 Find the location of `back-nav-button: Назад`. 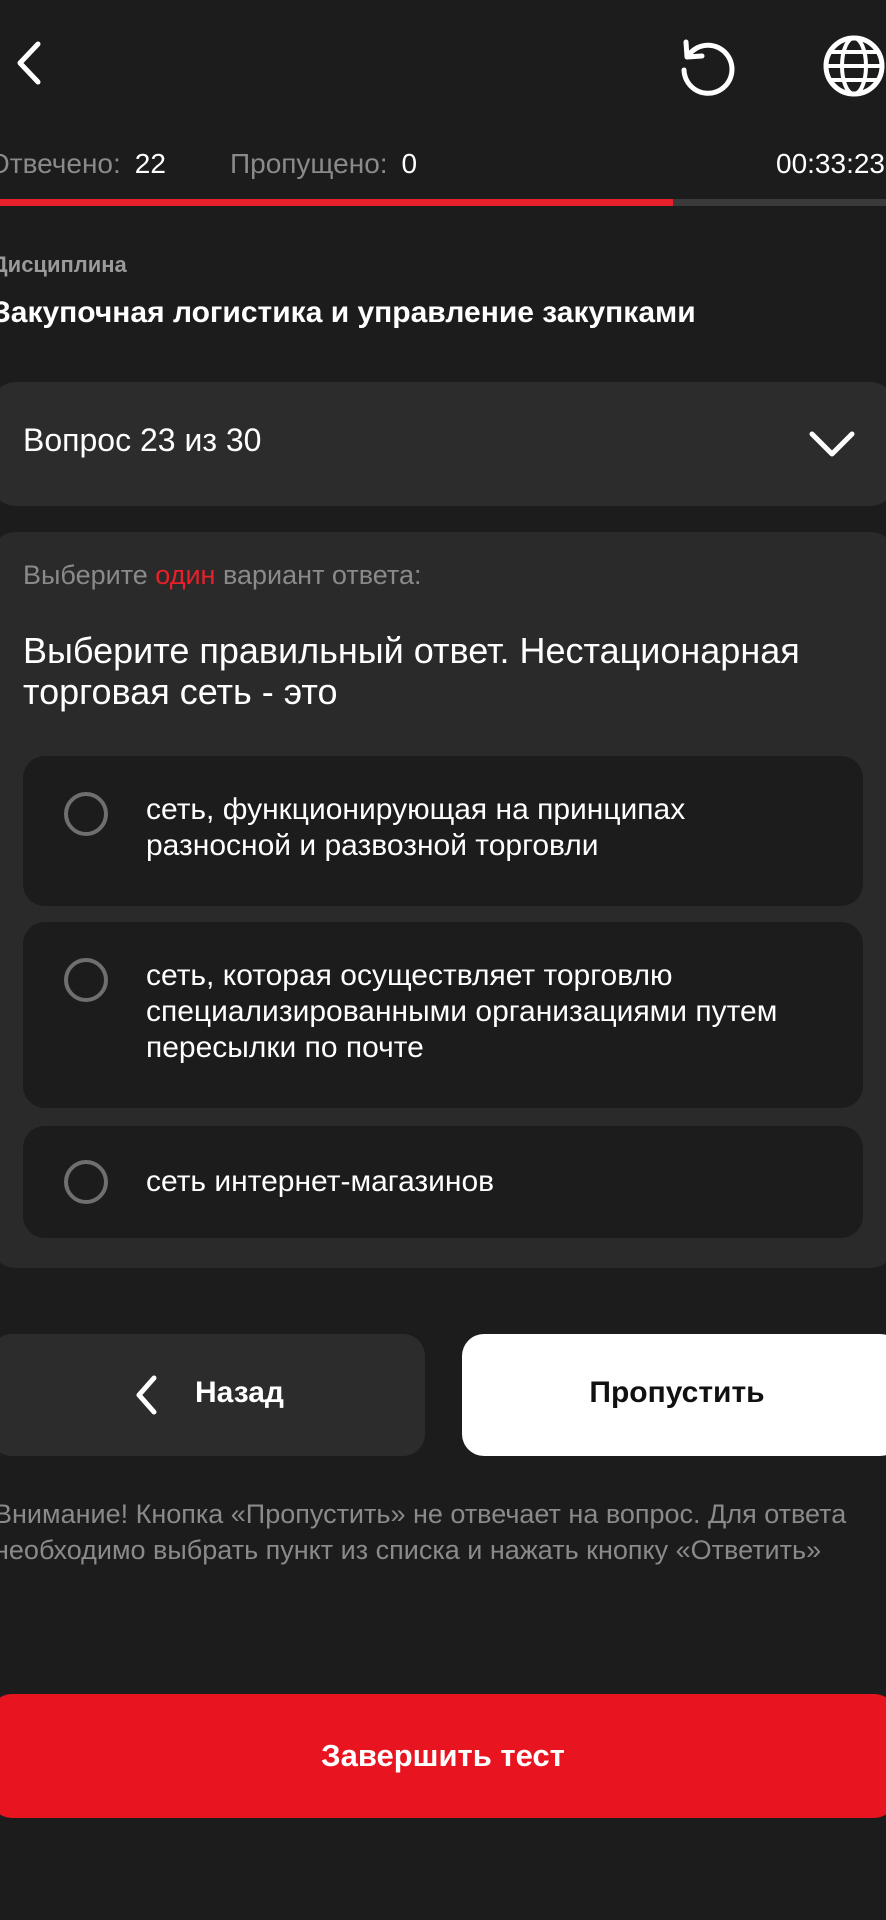

back-nav-button: Назад is located at coordinates (212, 1395).